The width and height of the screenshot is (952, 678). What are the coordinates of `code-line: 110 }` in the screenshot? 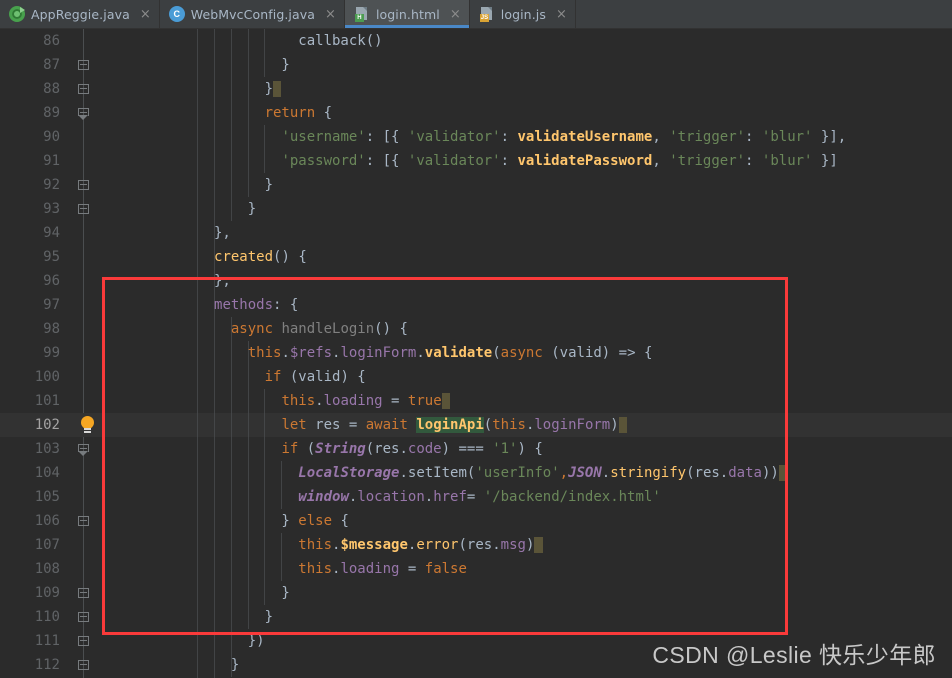 It's located at (476, 617).